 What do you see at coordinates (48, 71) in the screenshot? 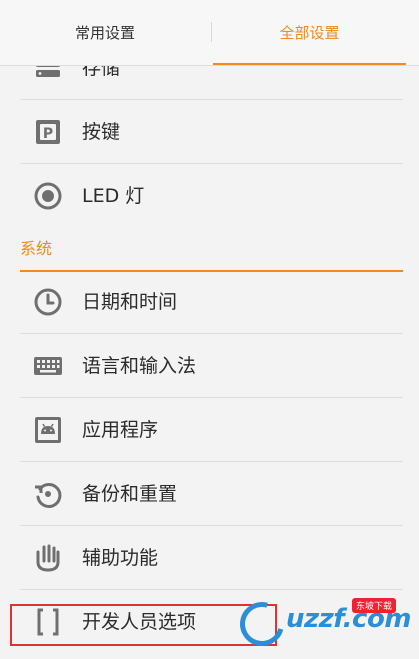
I see `storage-icon` at bounding box center [48, 71].